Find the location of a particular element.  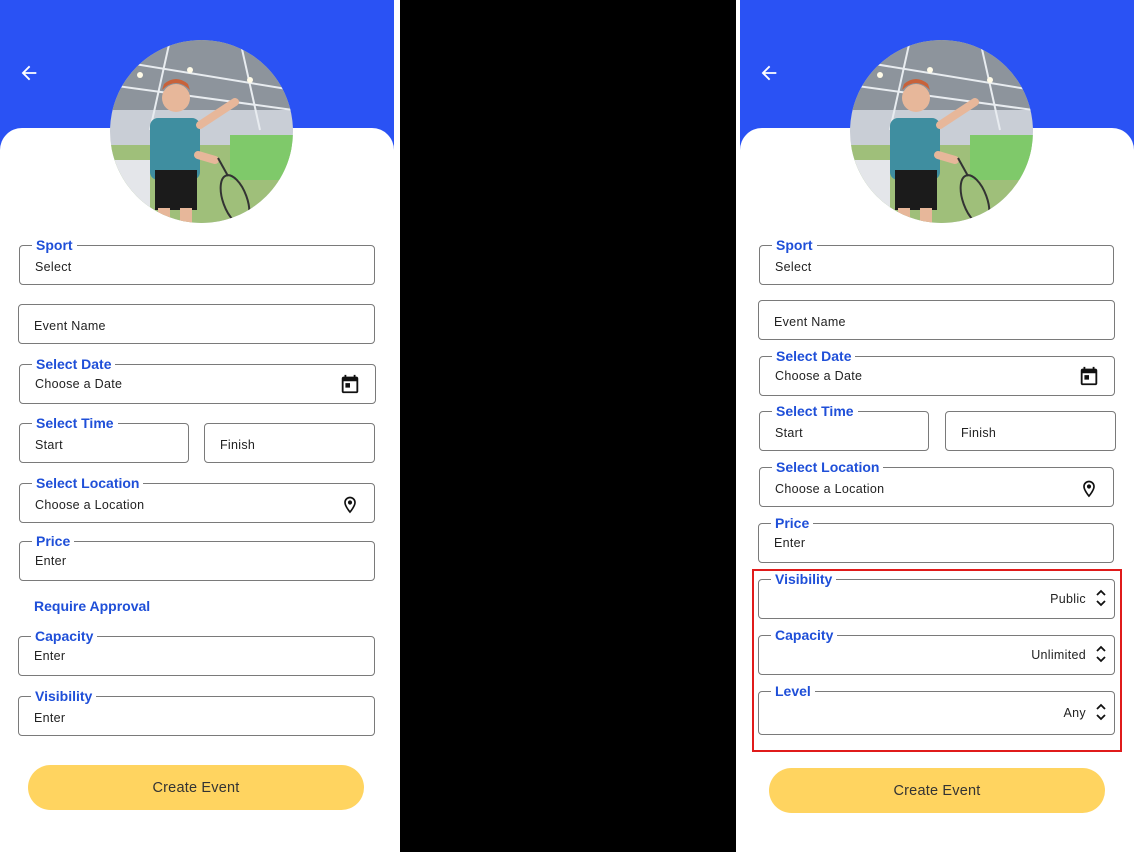

capacity-value: Enter is located at coordinates (50, 656).